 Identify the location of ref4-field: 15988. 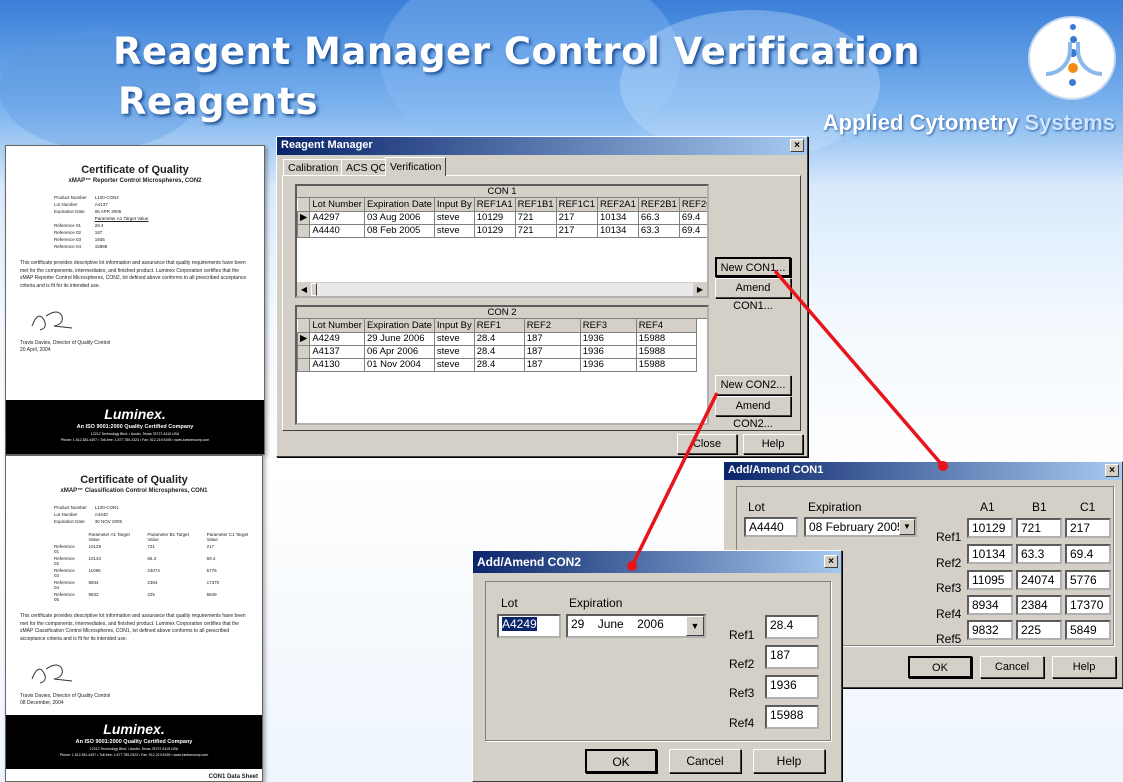
(792, 717).